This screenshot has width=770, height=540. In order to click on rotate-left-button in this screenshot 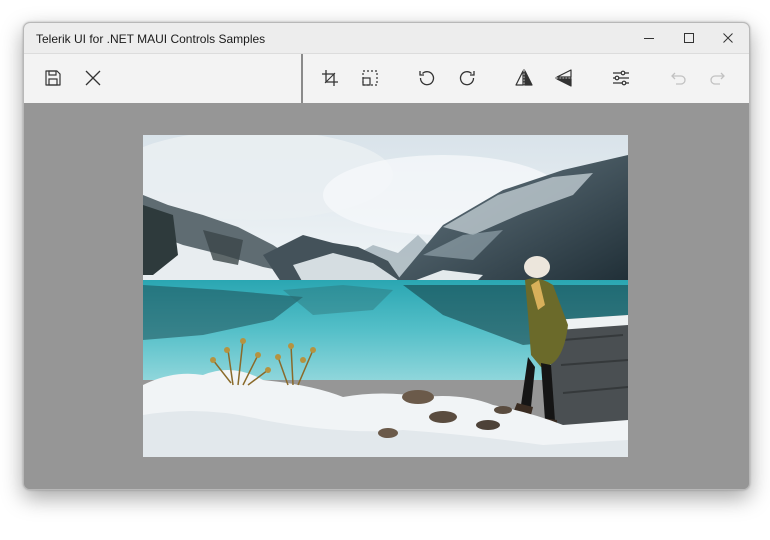, I will do `click(427, 78)`.